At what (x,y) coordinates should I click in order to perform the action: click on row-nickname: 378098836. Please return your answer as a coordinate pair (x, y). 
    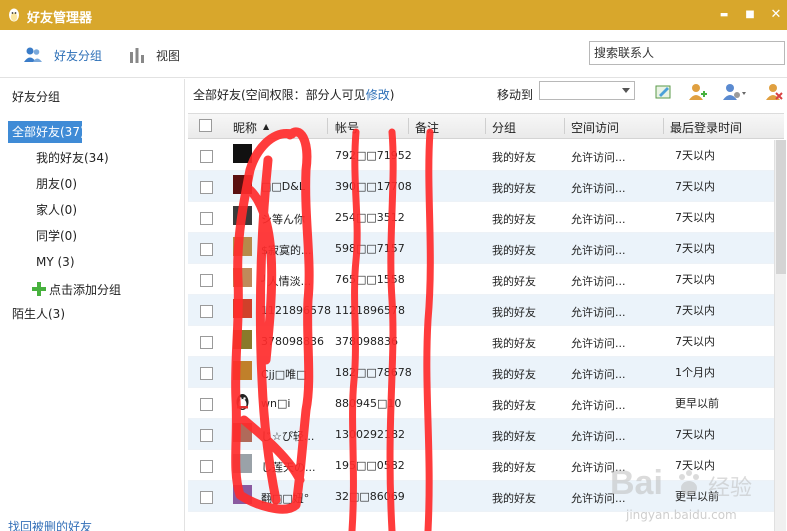
    Looking at the image, I should click on (292, 341).